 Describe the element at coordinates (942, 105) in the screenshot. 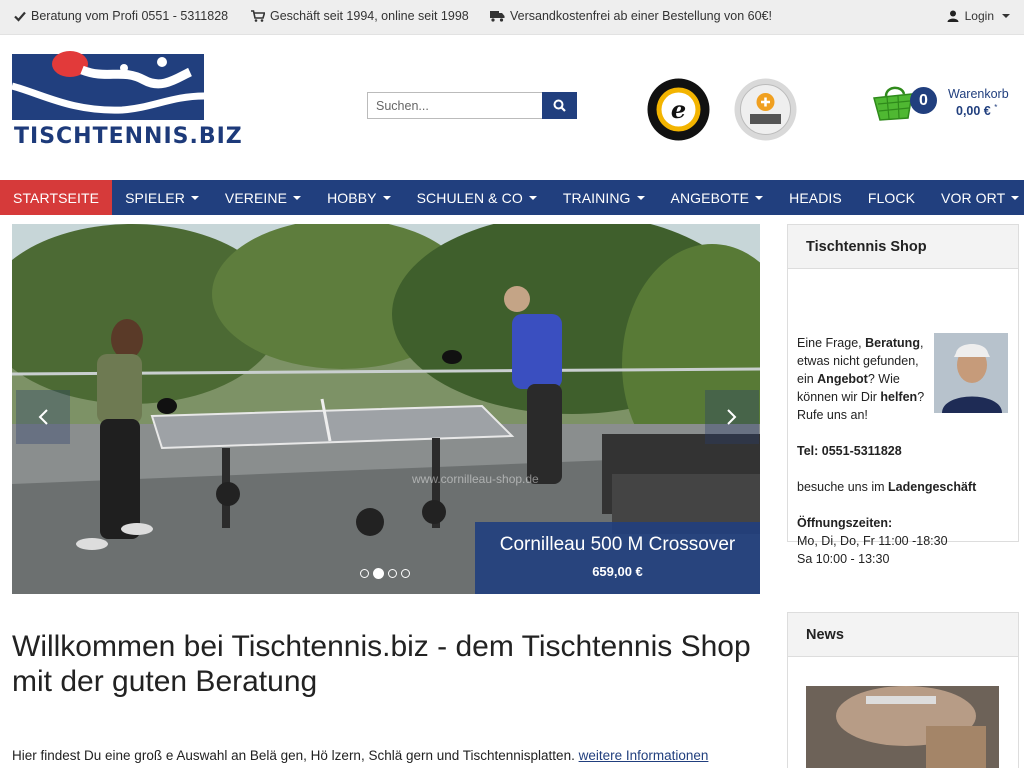

I see `cart-widget: 0 Warenkorb 0,00 € *` at that location.